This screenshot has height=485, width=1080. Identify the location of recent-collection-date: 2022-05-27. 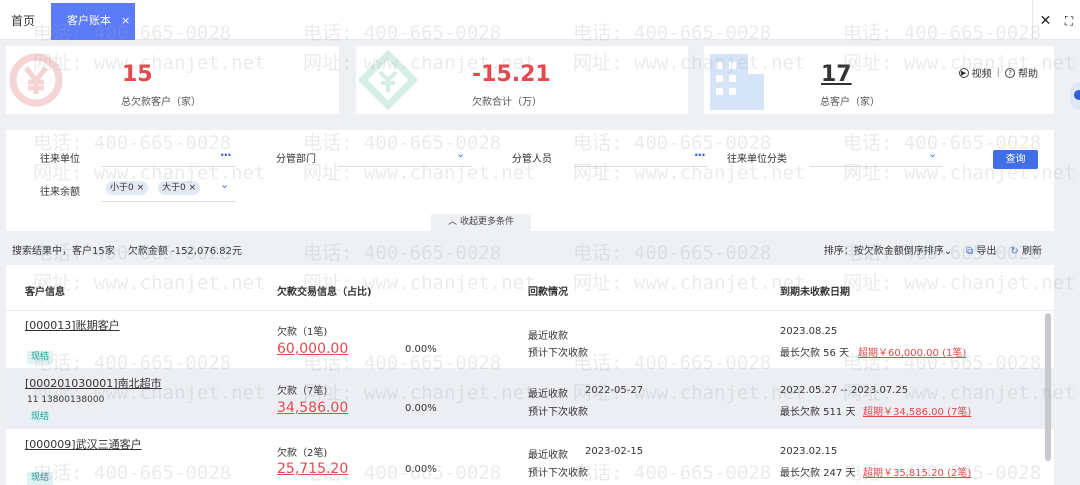
(614, 390).